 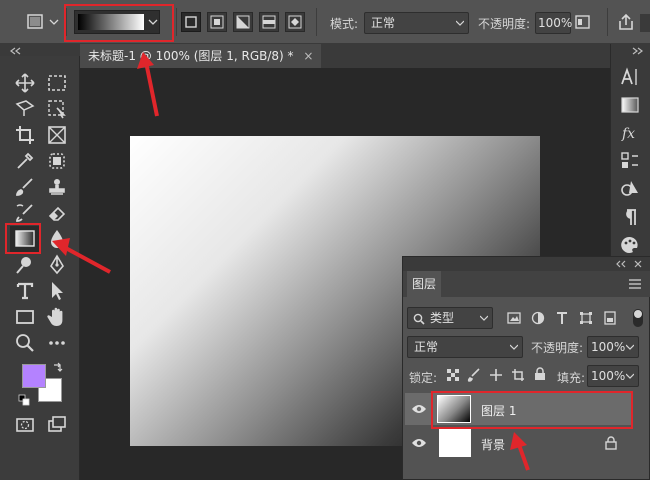 I want to click on adjustment-filter-icon, so click(x=538, y=318).